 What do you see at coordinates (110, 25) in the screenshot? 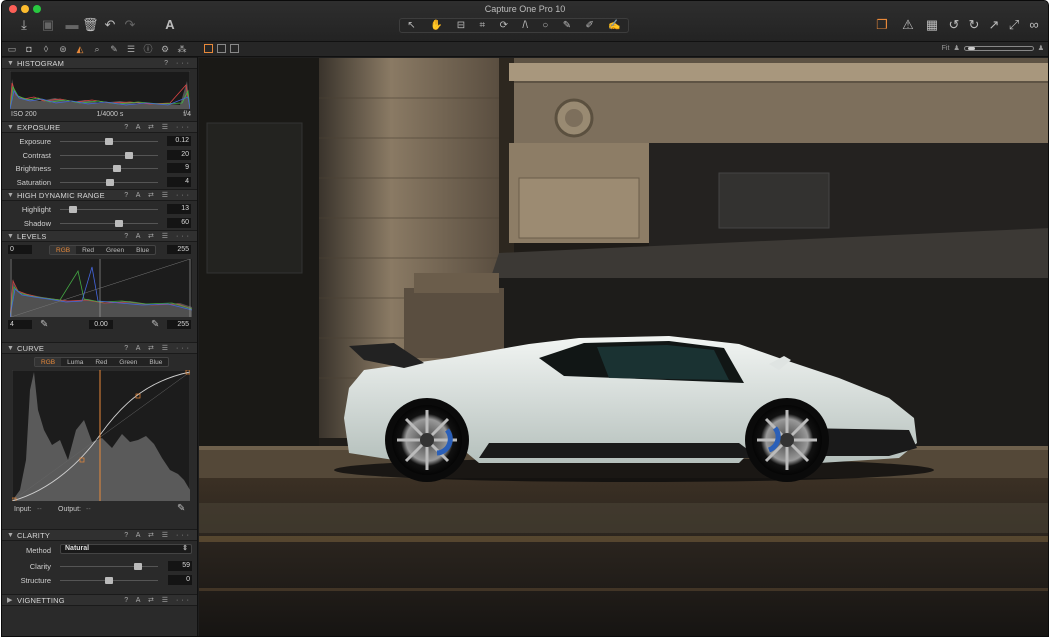
I see `undo-icon: ↶` at bounding box center [110, 25].